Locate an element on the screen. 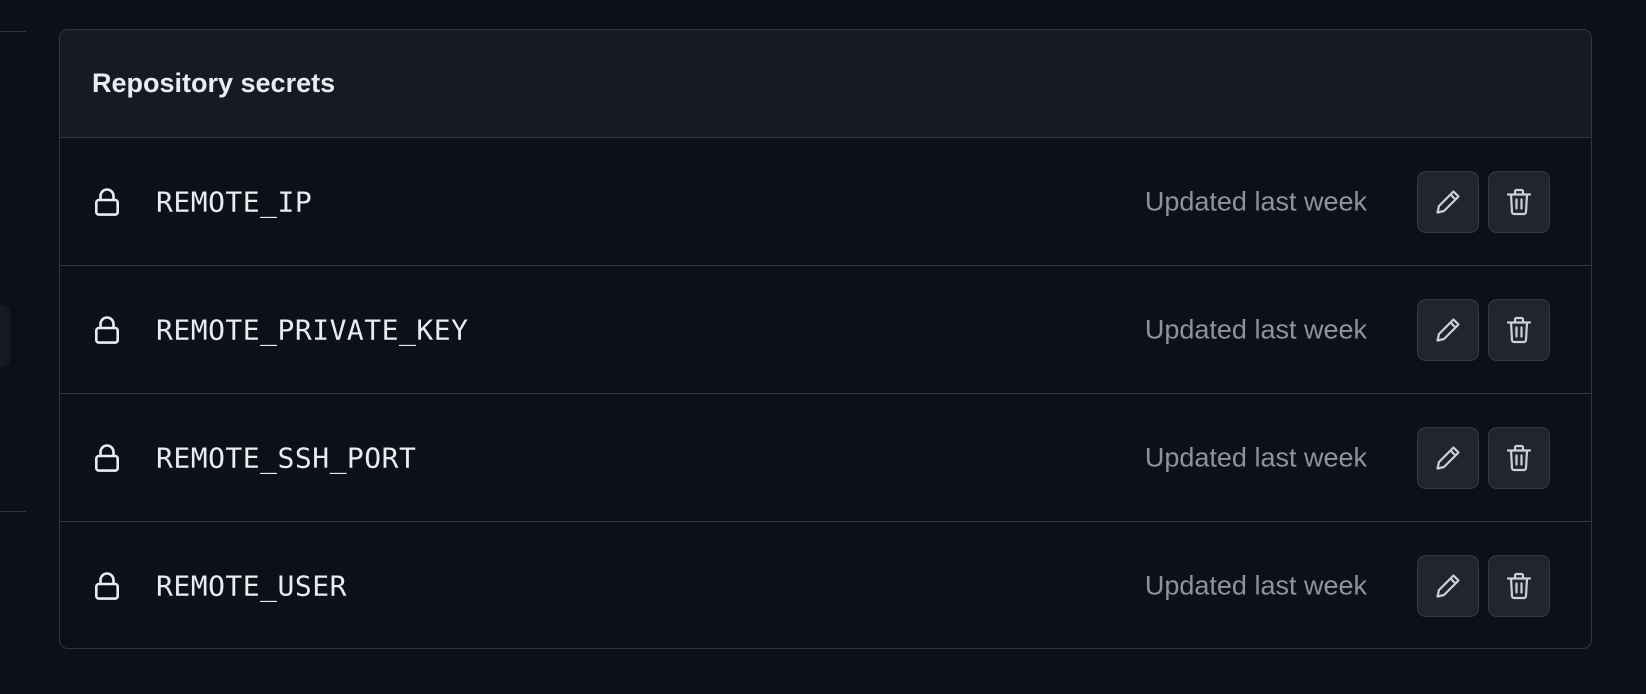 Image resolution: width=1646 pixels, height=694 pixels. section-title: Repository secrets is located at coordinates (214, 83).